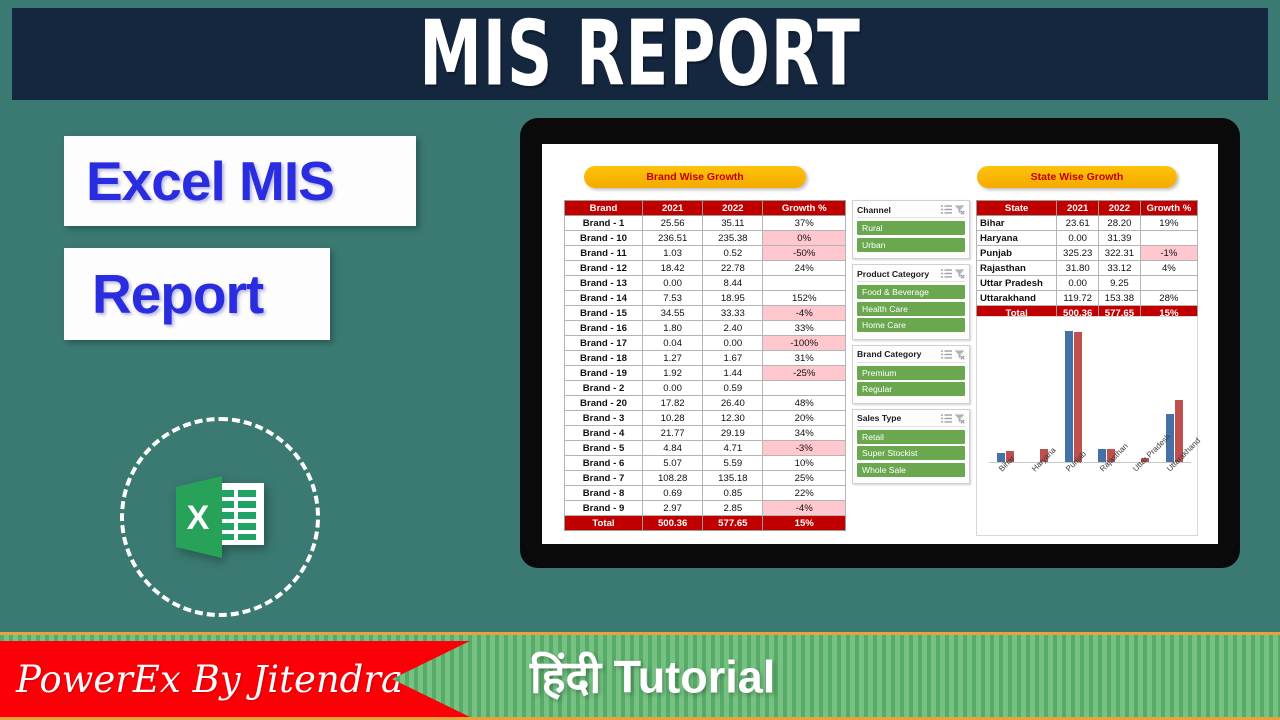  I want to click on table-cell: 10%, so click(804, 463).